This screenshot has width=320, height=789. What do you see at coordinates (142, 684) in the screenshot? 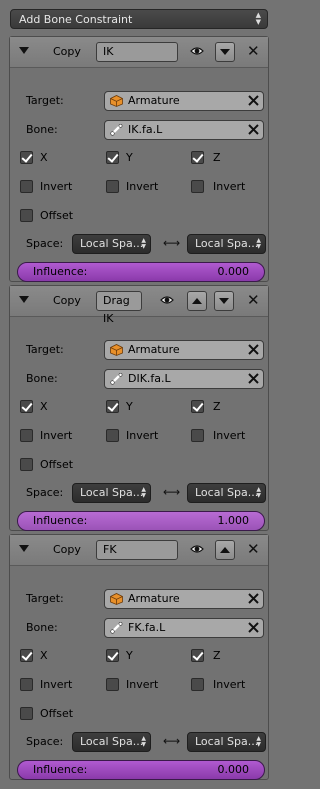
I see `invert-y-label: Invert` at bounding box center [142, 684].